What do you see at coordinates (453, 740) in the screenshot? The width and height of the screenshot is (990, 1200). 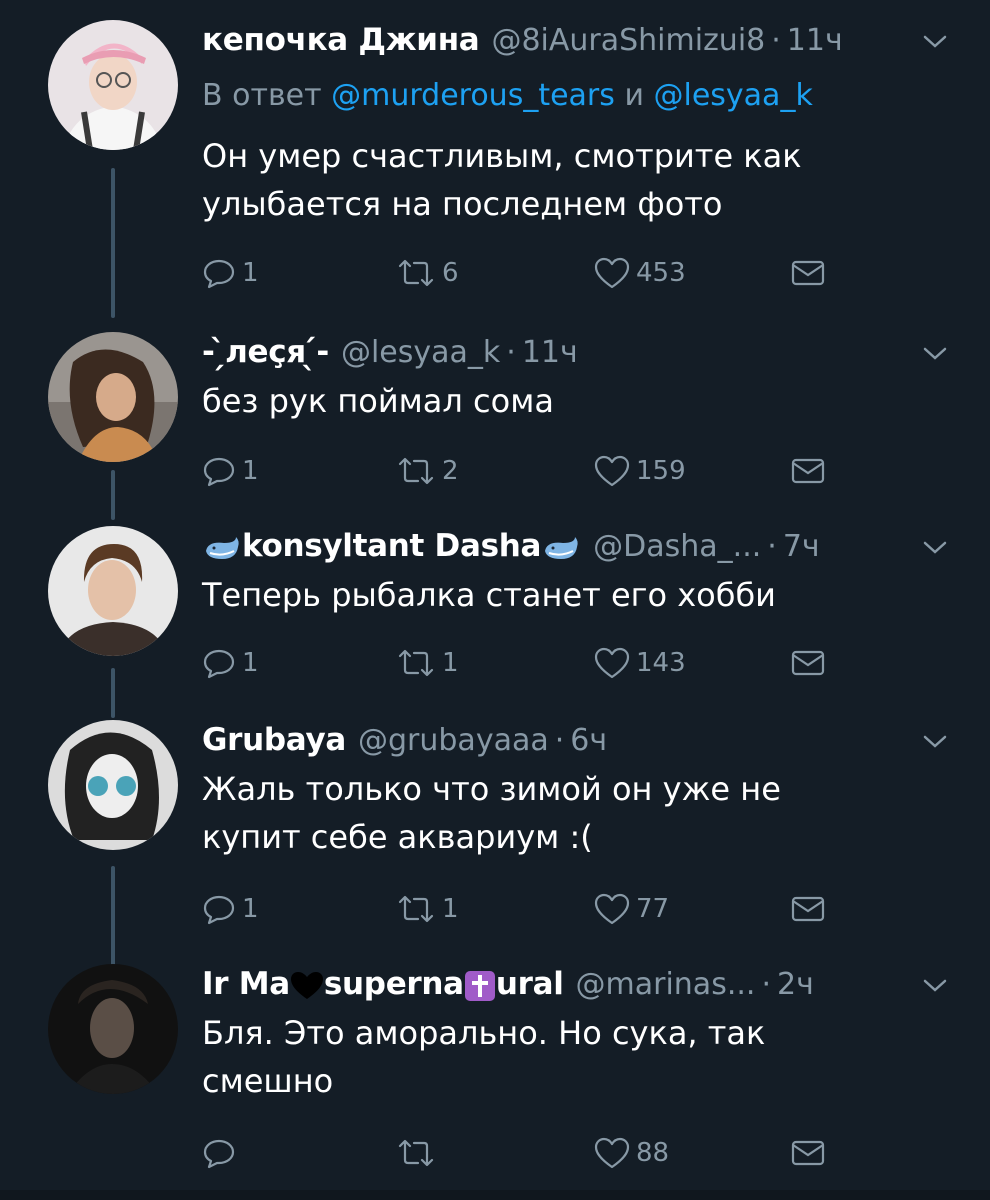 I see `user-handle: @grubayaaa` at bounding box center [453, 740].